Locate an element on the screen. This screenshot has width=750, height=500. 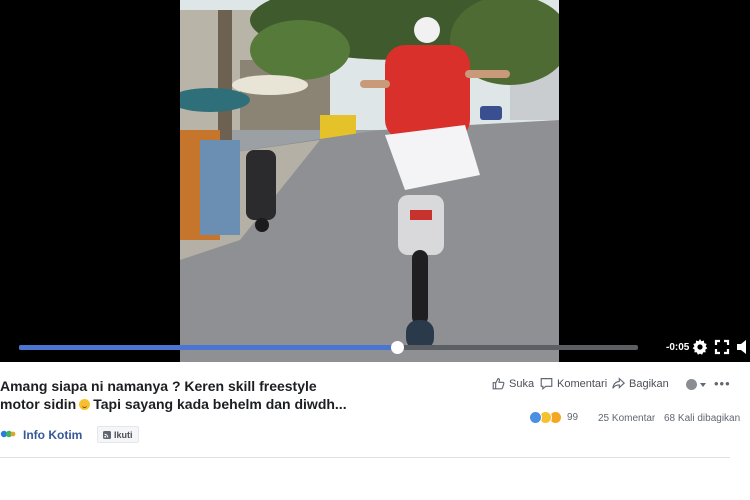
comment-button: Komentari is located at coordinates (573, 383).